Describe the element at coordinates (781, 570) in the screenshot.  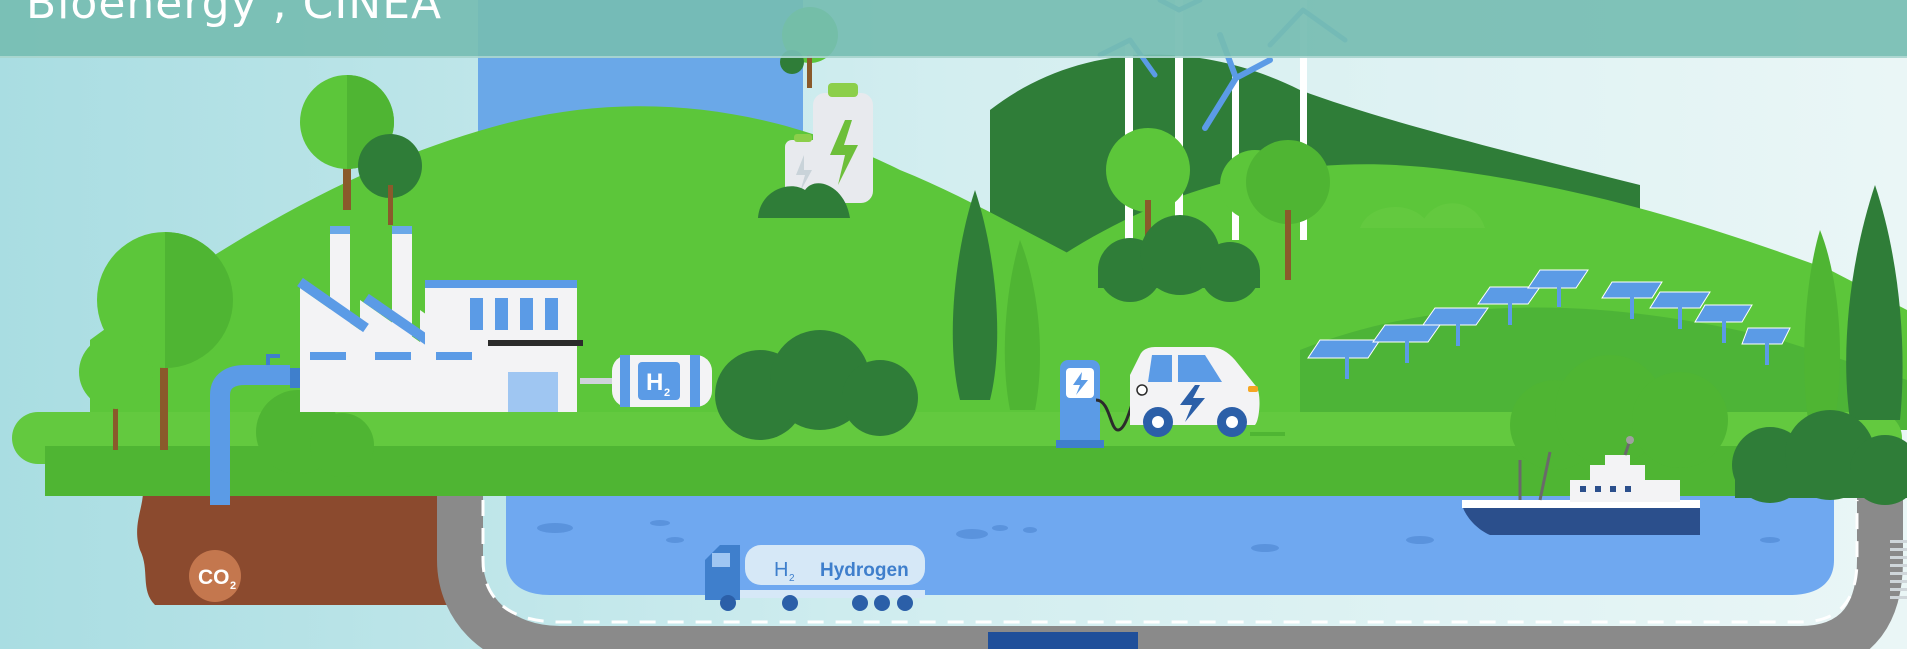
I see `truck-h-label: H` at that location.